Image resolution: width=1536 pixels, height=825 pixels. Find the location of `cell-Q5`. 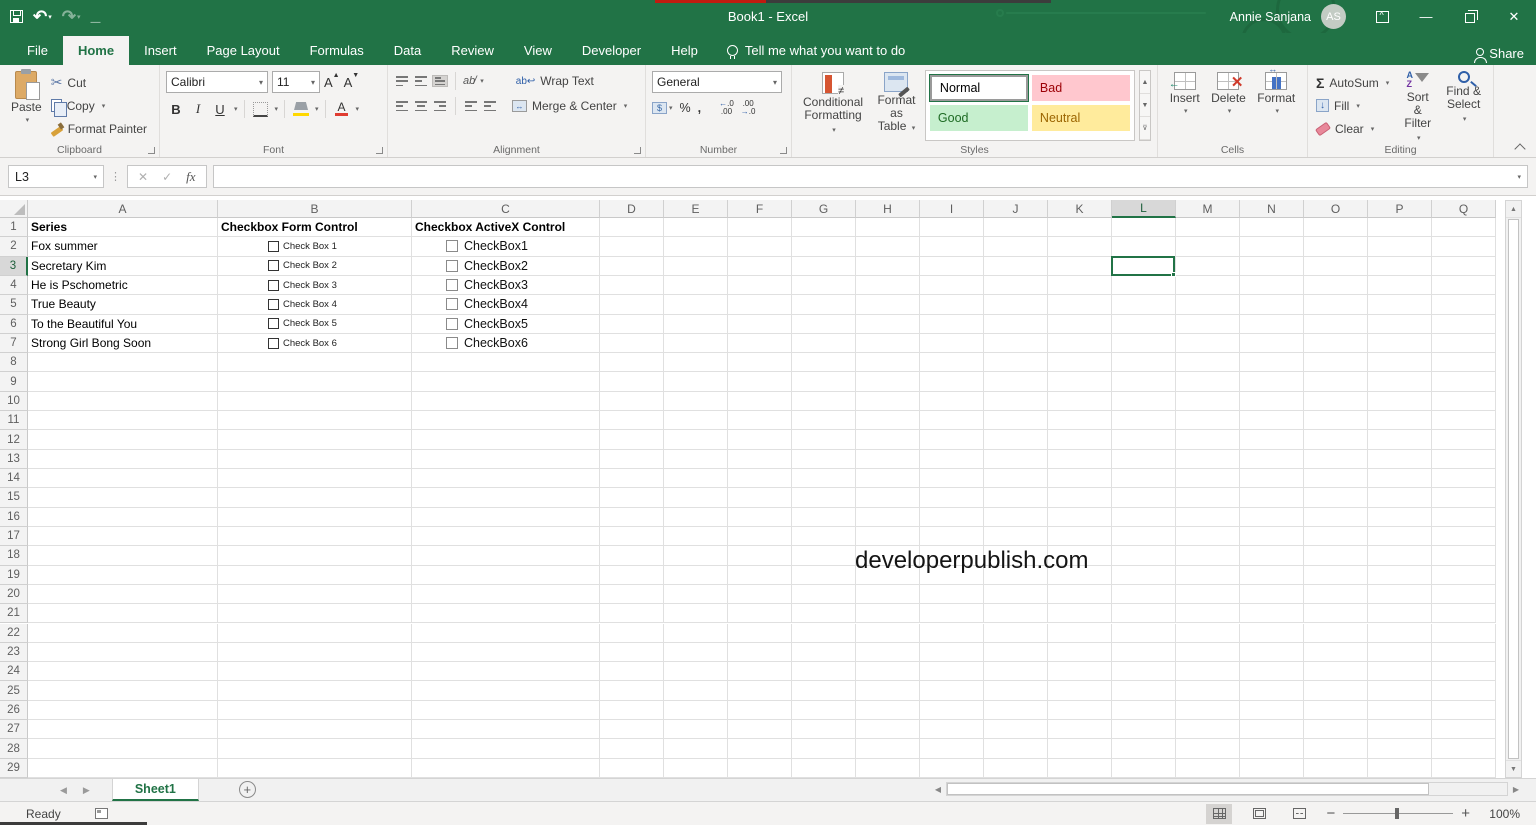

cell-Q5 is located at coordinates (1464, 305).